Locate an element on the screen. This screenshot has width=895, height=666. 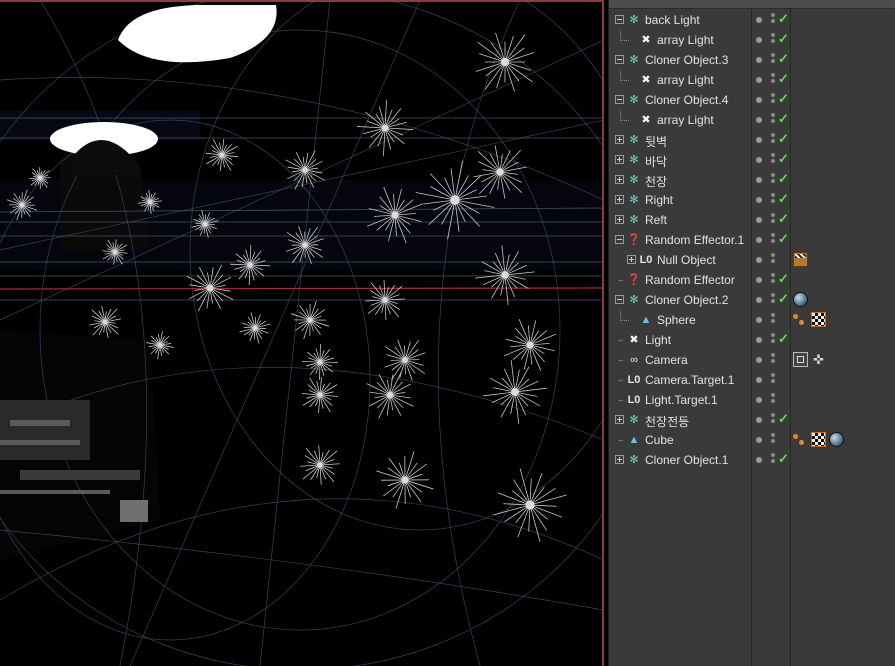
object-row: ✻ 천장 ✓ is located at coordinates (752, 180).